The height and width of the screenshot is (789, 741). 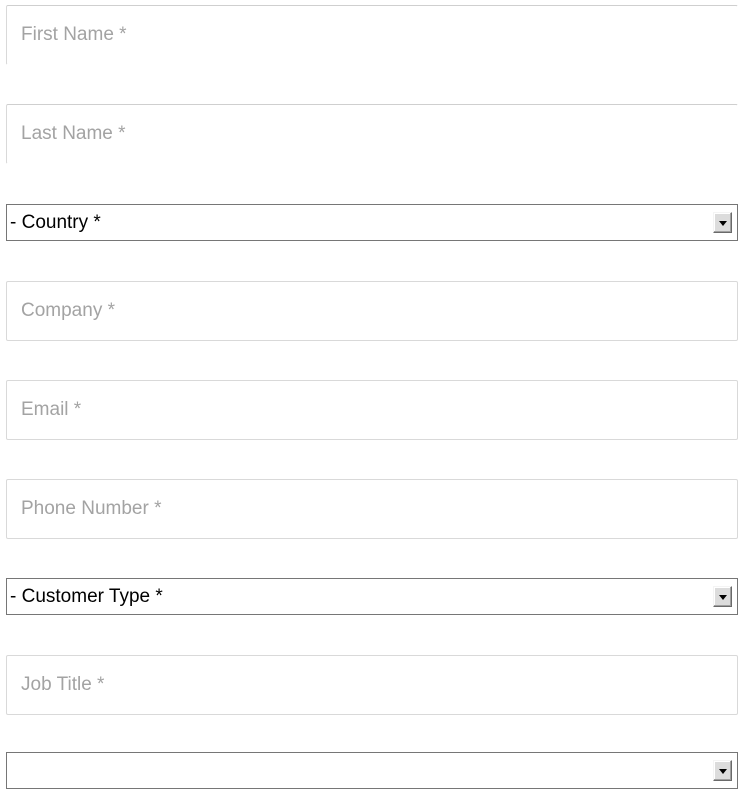 I want to click on country-select: - Country *, so click(x=372, y=222).